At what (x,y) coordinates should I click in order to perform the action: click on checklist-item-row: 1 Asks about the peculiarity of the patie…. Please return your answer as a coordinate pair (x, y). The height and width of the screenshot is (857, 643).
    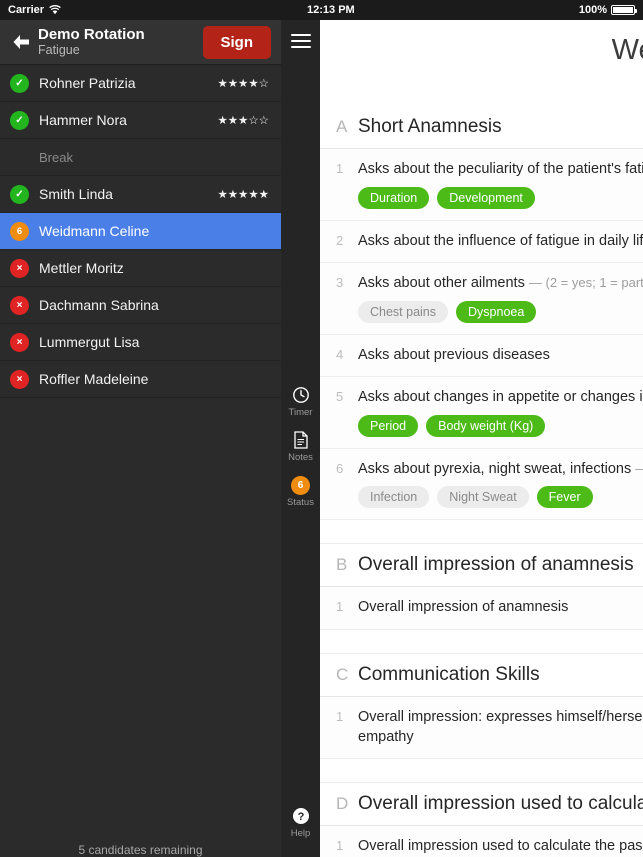
    Looking at the image, I should click on (481, 185).